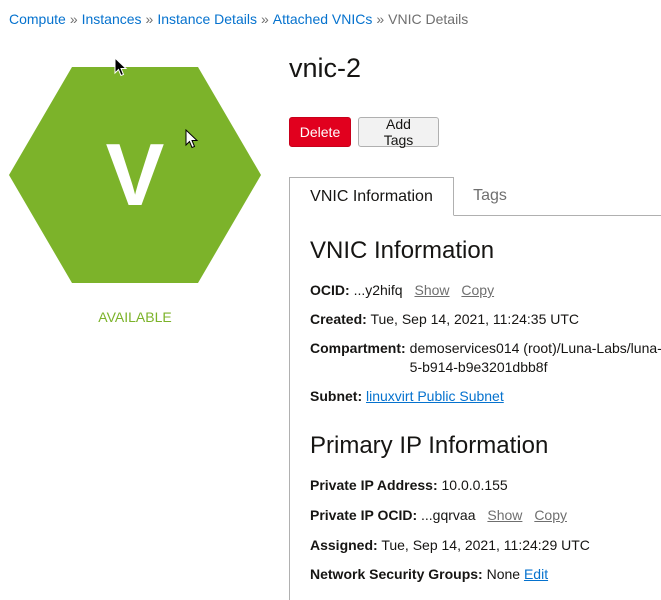  Describe the element at coordinates (364, 515) in the screenshot. I see `private-ip-ocid-label: Private IP OCID:` at that location.